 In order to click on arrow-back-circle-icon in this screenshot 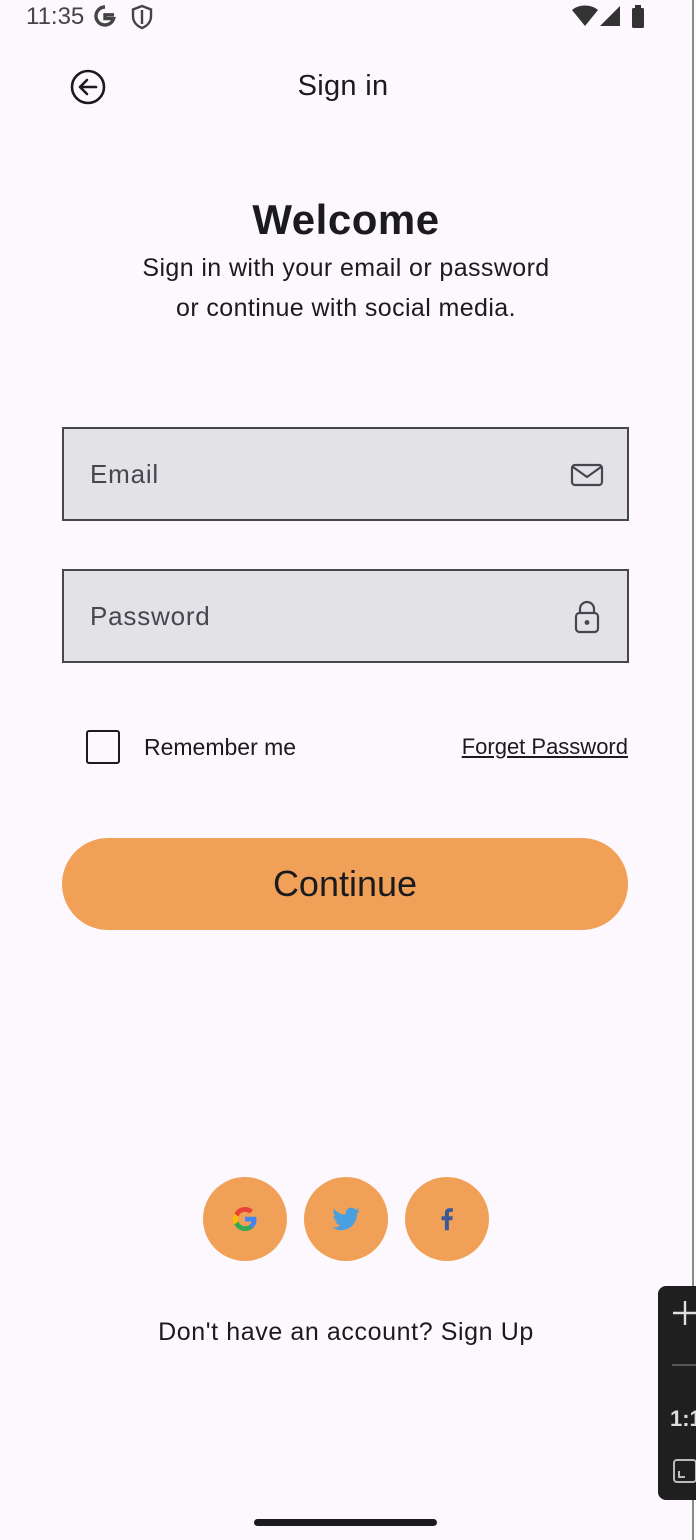, I will do `click(88, 87)`.